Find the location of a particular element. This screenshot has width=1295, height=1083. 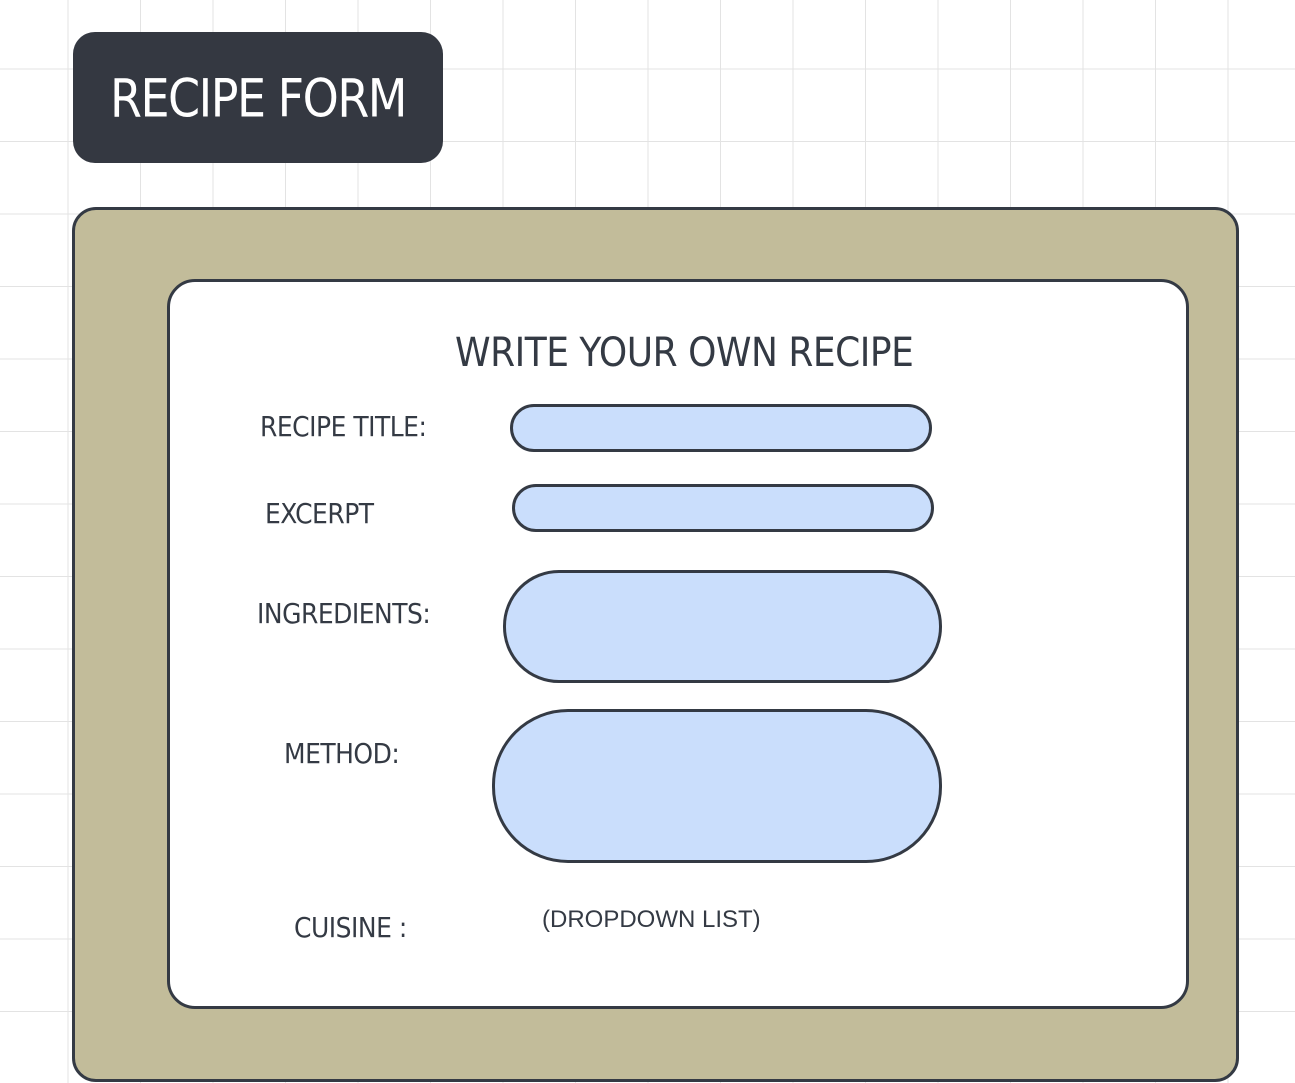

page-title-badge: RECIPE FORM is located at coordinates (258, 97).